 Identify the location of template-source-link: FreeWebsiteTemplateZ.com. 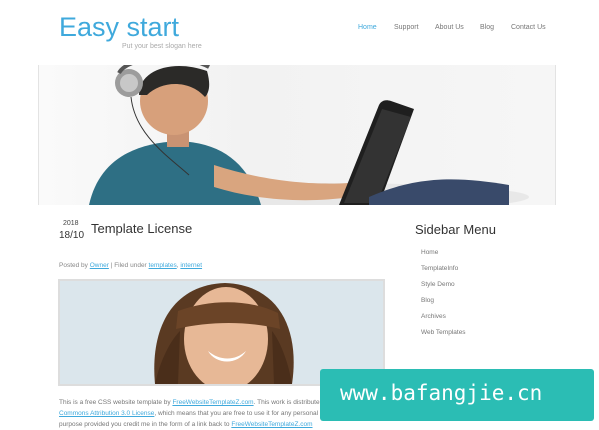
(212, 402).